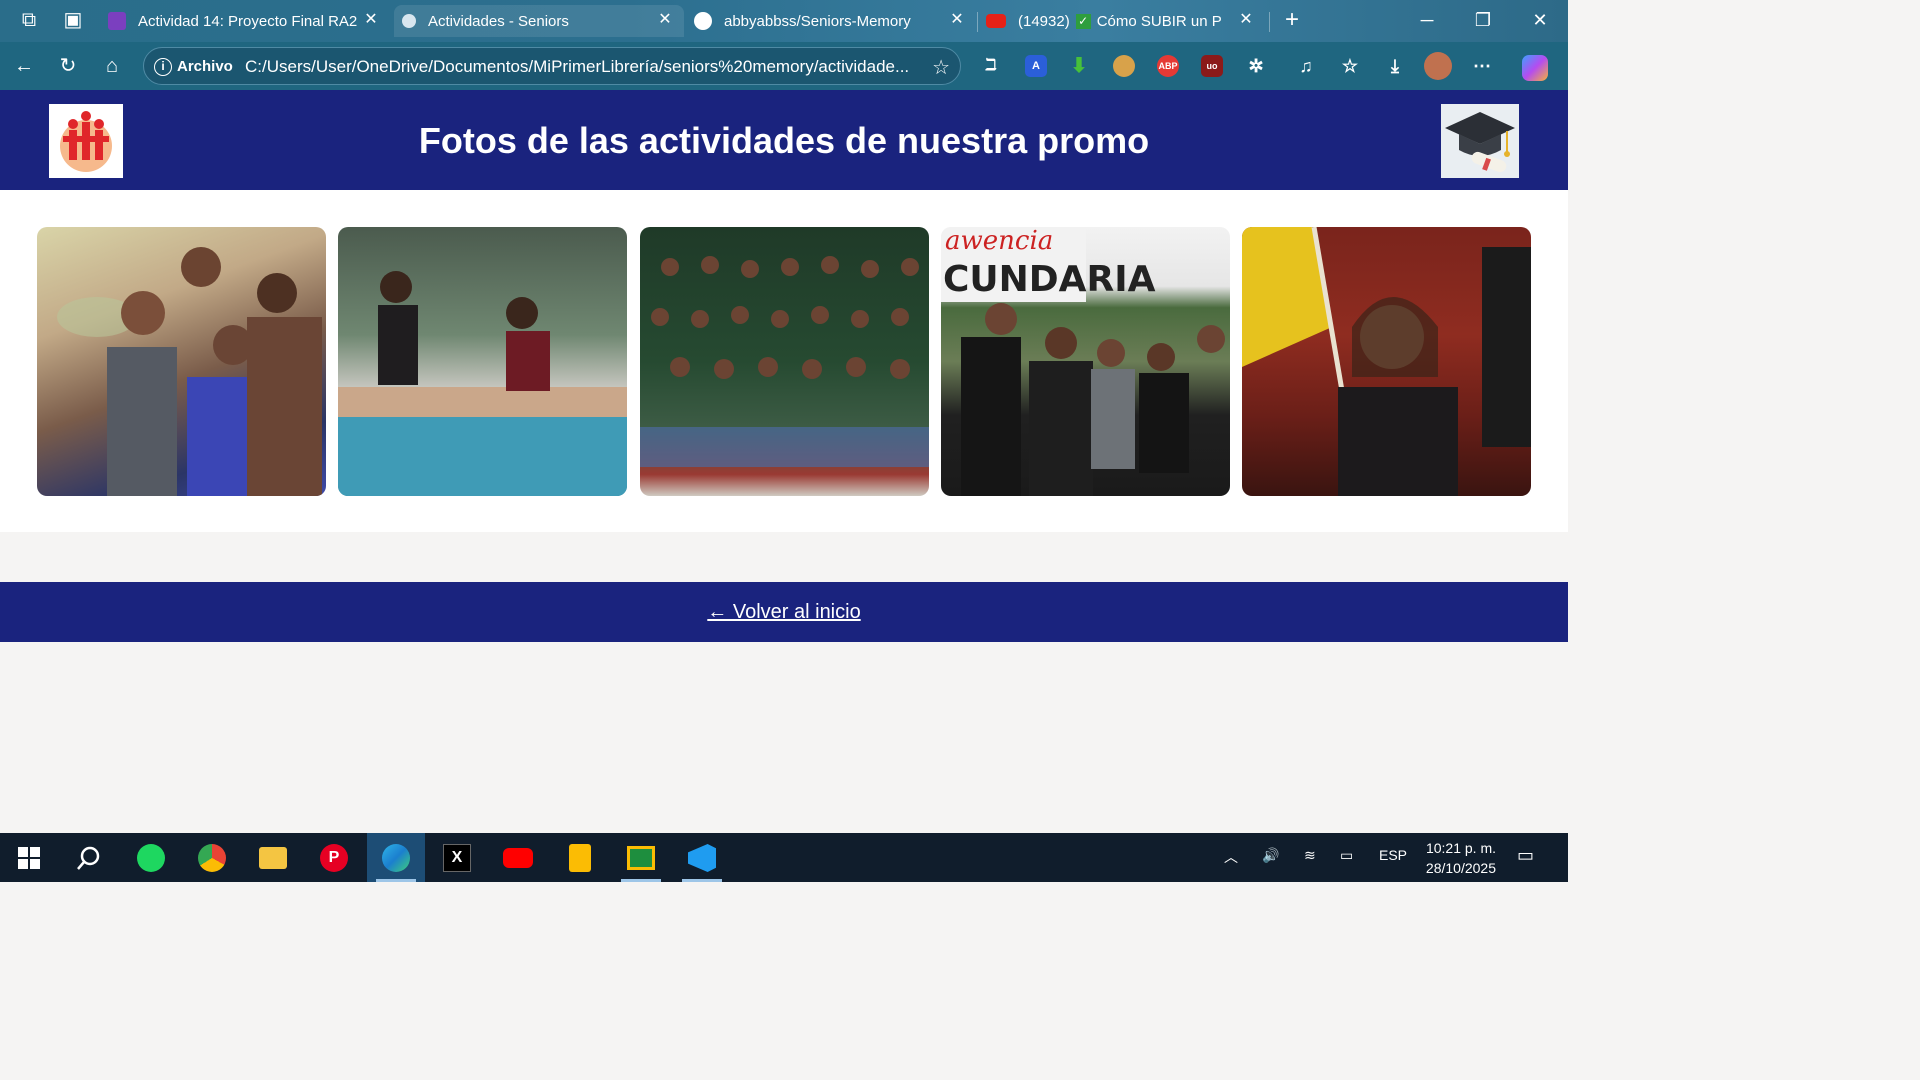  I want to click on vertical-tabs-icon: ▣, so click(73, 20).